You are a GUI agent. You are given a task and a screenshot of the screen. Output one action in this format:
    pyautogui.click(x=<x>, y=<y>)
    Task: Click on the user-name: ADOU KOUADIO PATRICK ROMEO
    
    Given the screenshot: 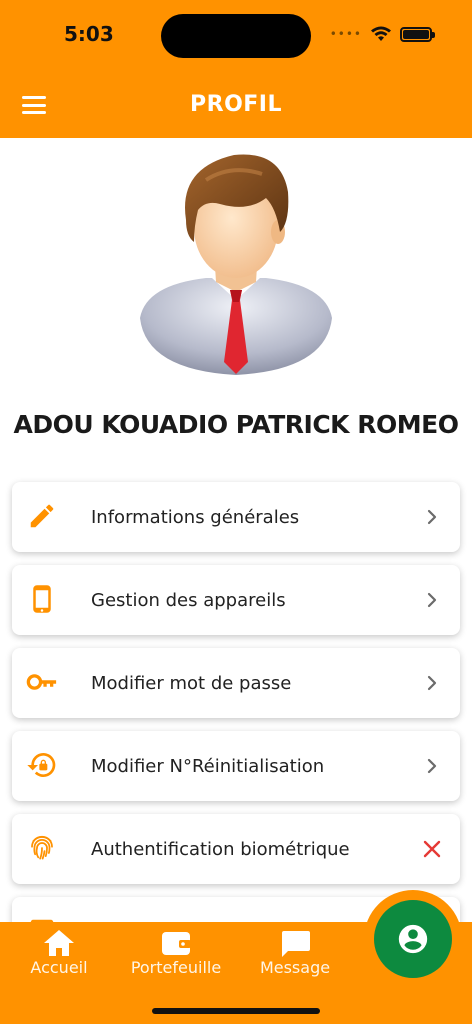 What is the action you would take?
    pyautogui.click(x=236, y=424)
    